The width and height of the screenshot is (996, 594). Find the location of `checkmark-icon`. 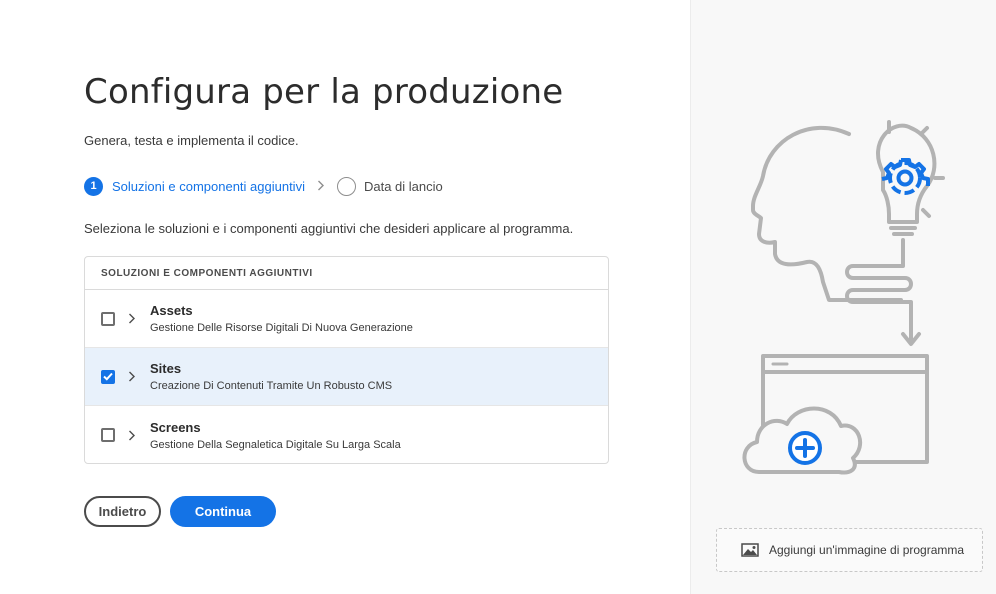

checkmark-icon is located at coordinates (108, 376).